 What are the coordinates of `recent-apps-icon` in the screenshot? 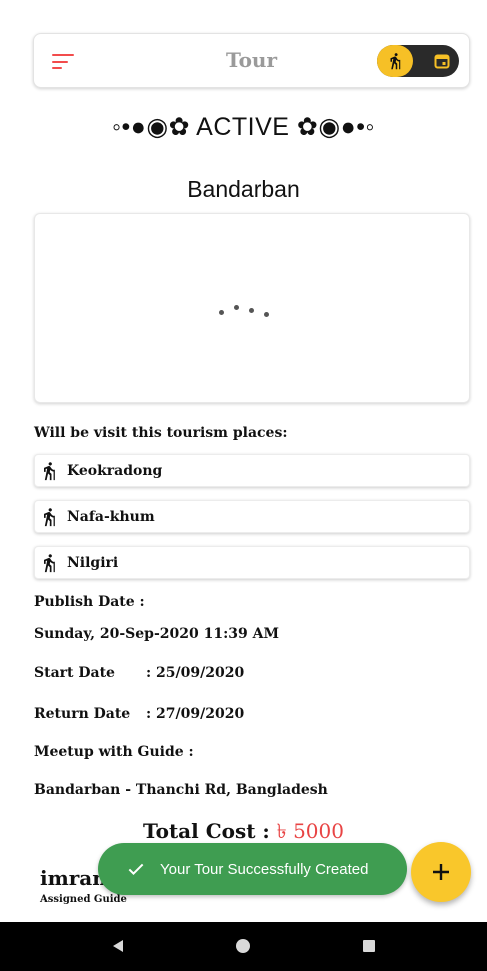 It's located at (369, 946).